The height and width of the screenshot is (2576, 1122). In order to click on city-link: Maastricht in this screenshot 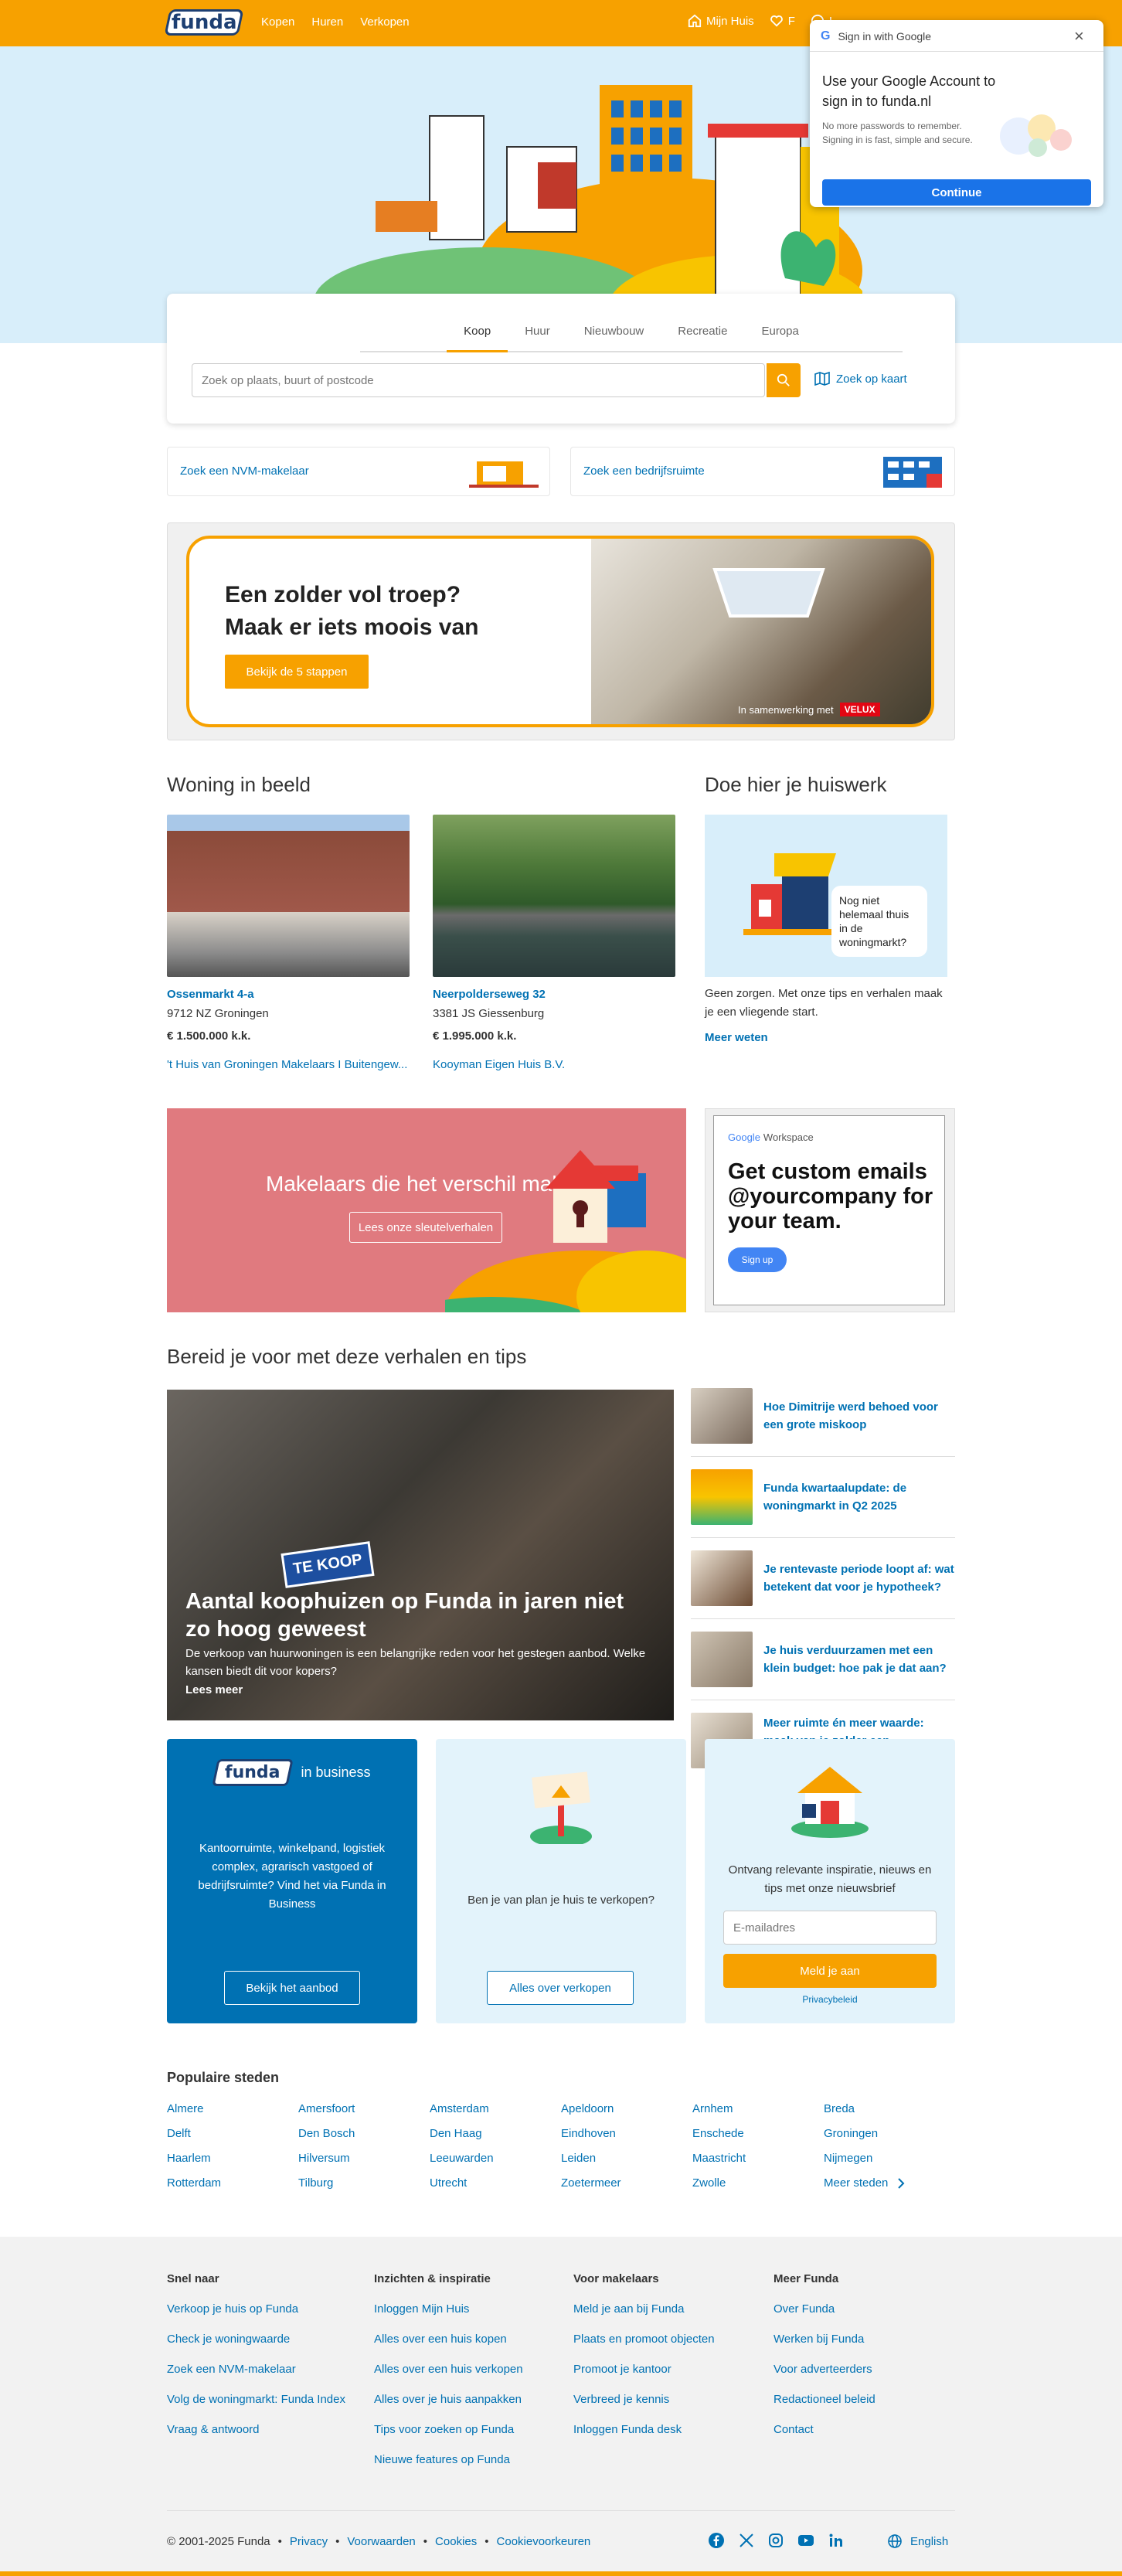, I will do `click(758, 2159)`.